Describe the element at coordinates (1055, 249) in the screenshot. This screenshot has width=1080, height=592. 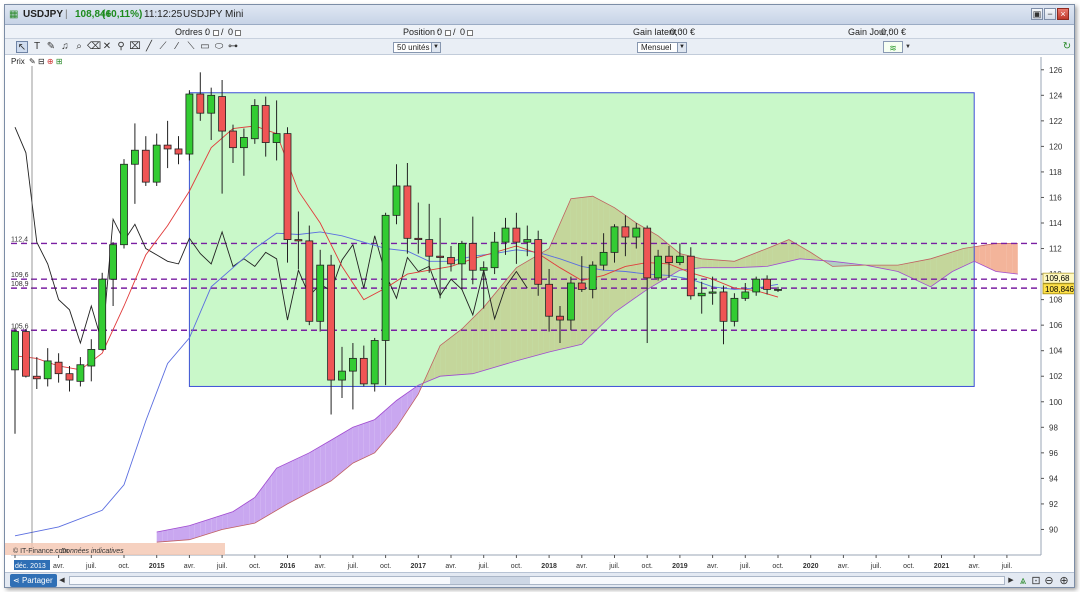
I see `price-axis-label: 112` at that location.